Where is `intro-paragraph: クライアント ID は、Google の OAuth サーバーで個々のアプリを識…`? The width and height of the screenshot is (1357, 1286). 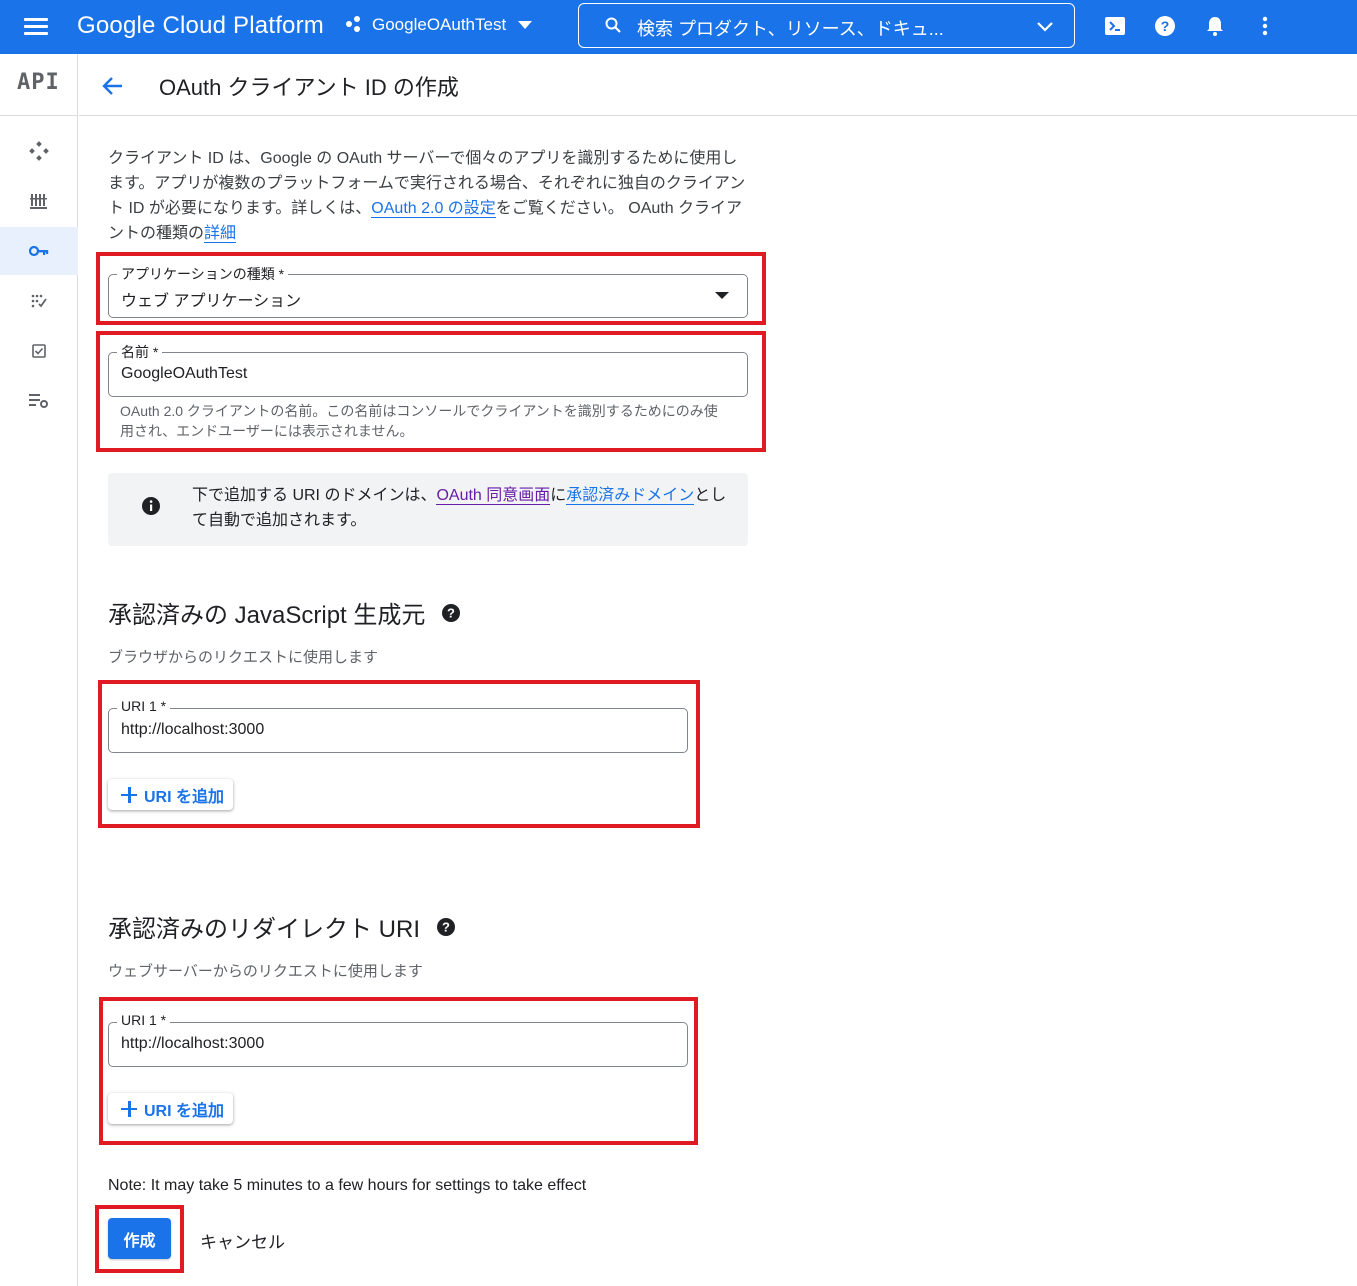
intro-paragraph: クライアント ID は、Google の OAuth サーバーで個々のアプリを識… is located at coordinates (430, 196).